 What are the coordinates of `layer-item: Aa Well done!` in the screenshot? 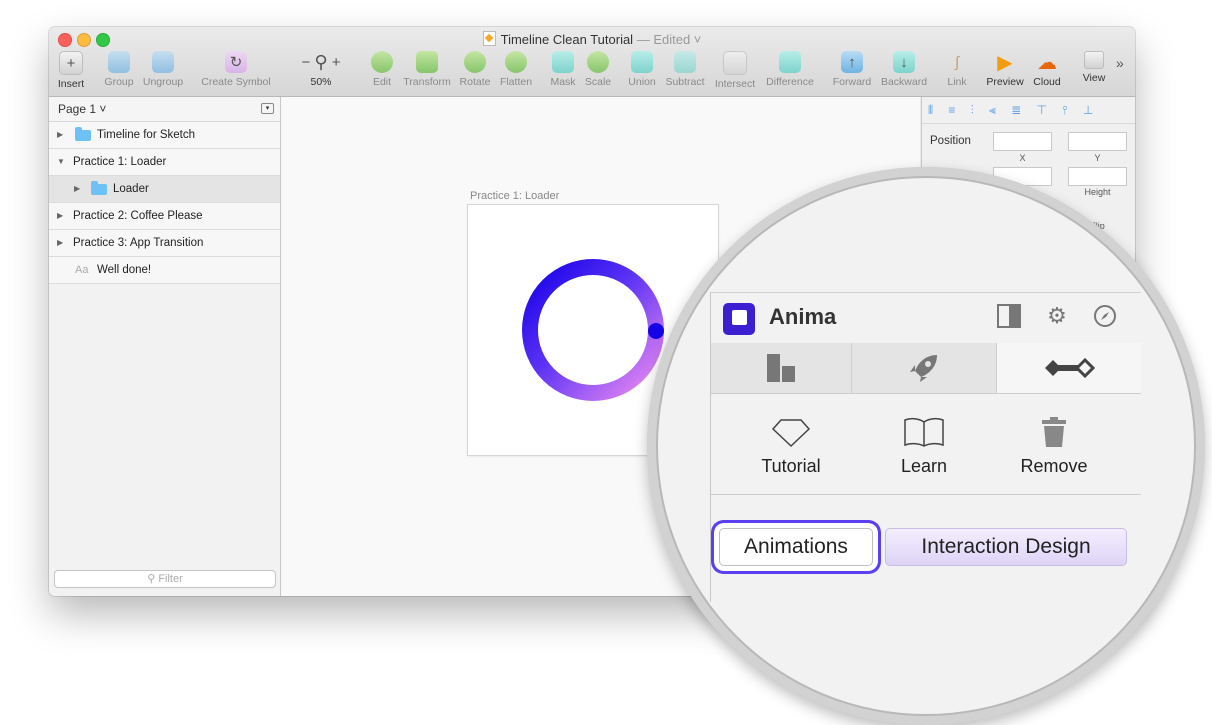 It's located at (164, 270).